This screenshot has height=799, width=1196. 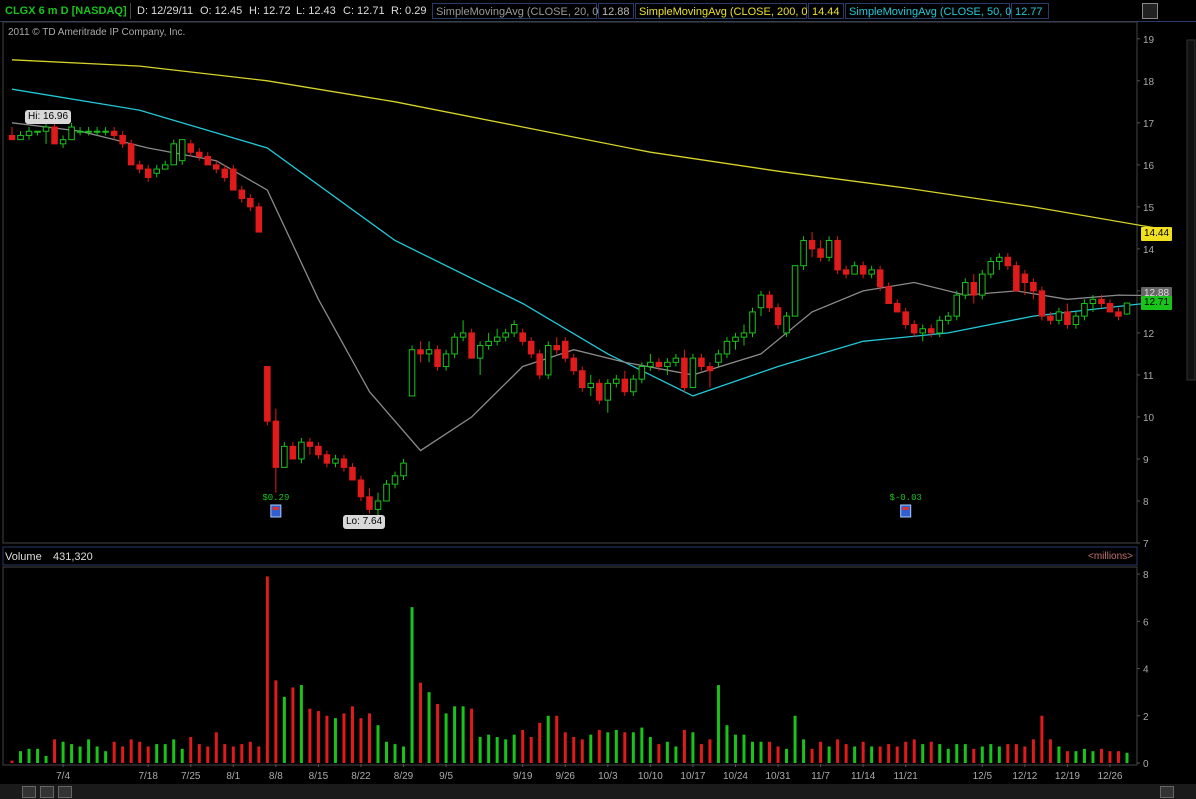 I want to click on volume-value: 431,320, so click(x=73, y=557).